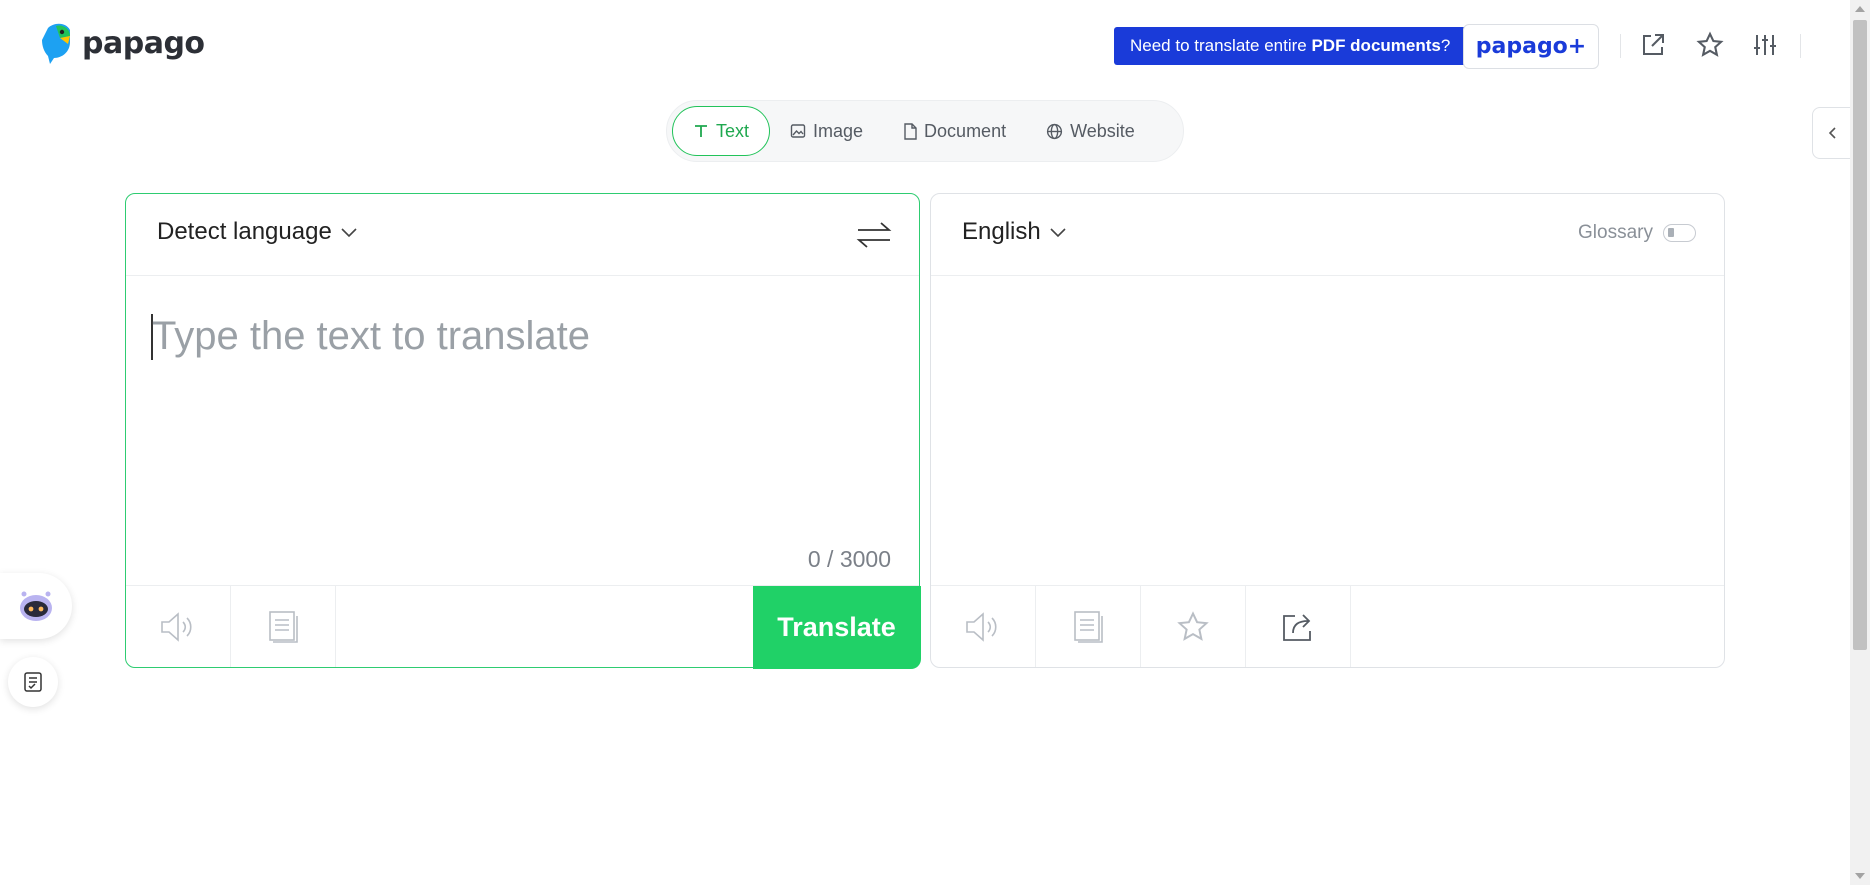 This screenshot has width=1870, height=885. Describe the element at coordinates (1765, 45) in the screenshot. I see `settings-sliders-icon` at that location.